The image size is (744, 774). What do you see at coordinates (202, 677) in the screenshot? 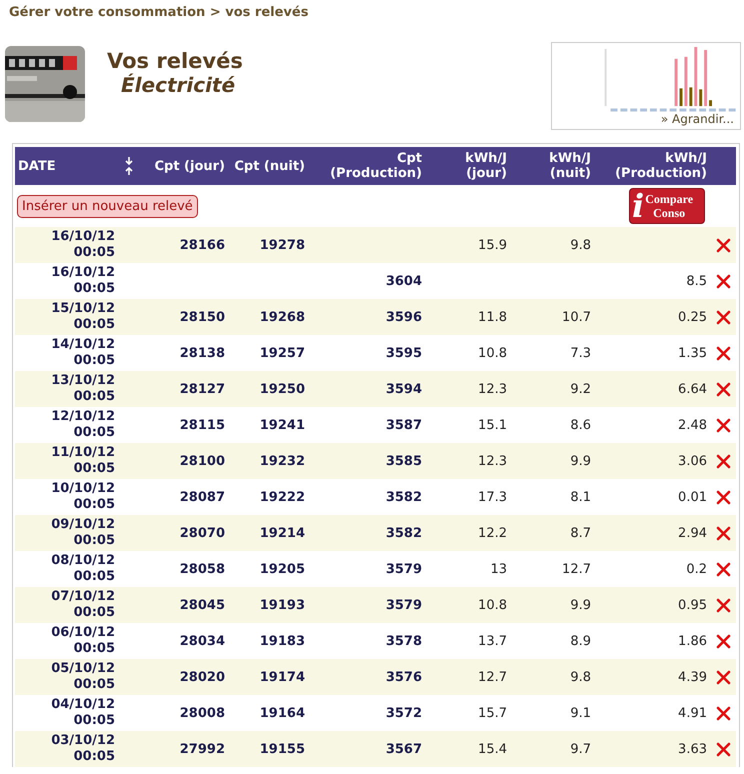
I see `table-cell-text: 28020` at bounding box center [202, 677].